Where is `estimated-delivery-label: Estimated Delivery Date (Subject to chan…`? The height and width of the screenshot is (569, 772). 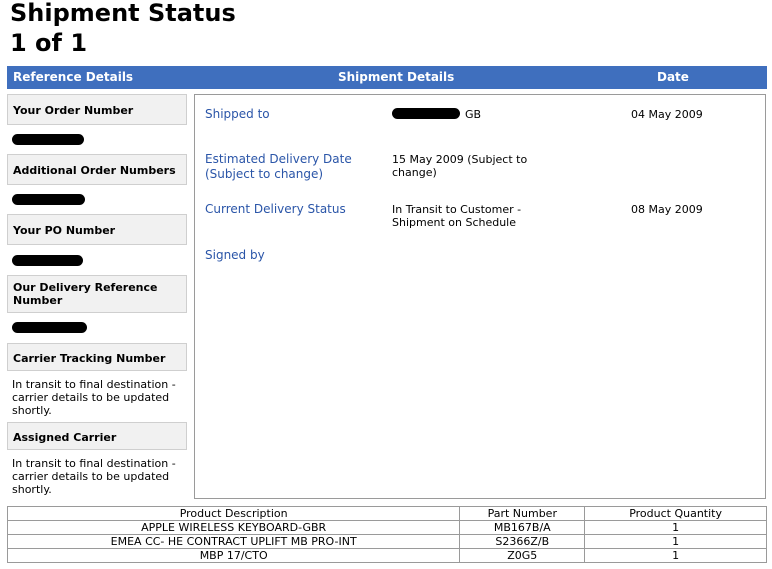 estimated-delivery-label: Estimated Delivery Date (Subject to chan… is located at coordinates (278, 166).